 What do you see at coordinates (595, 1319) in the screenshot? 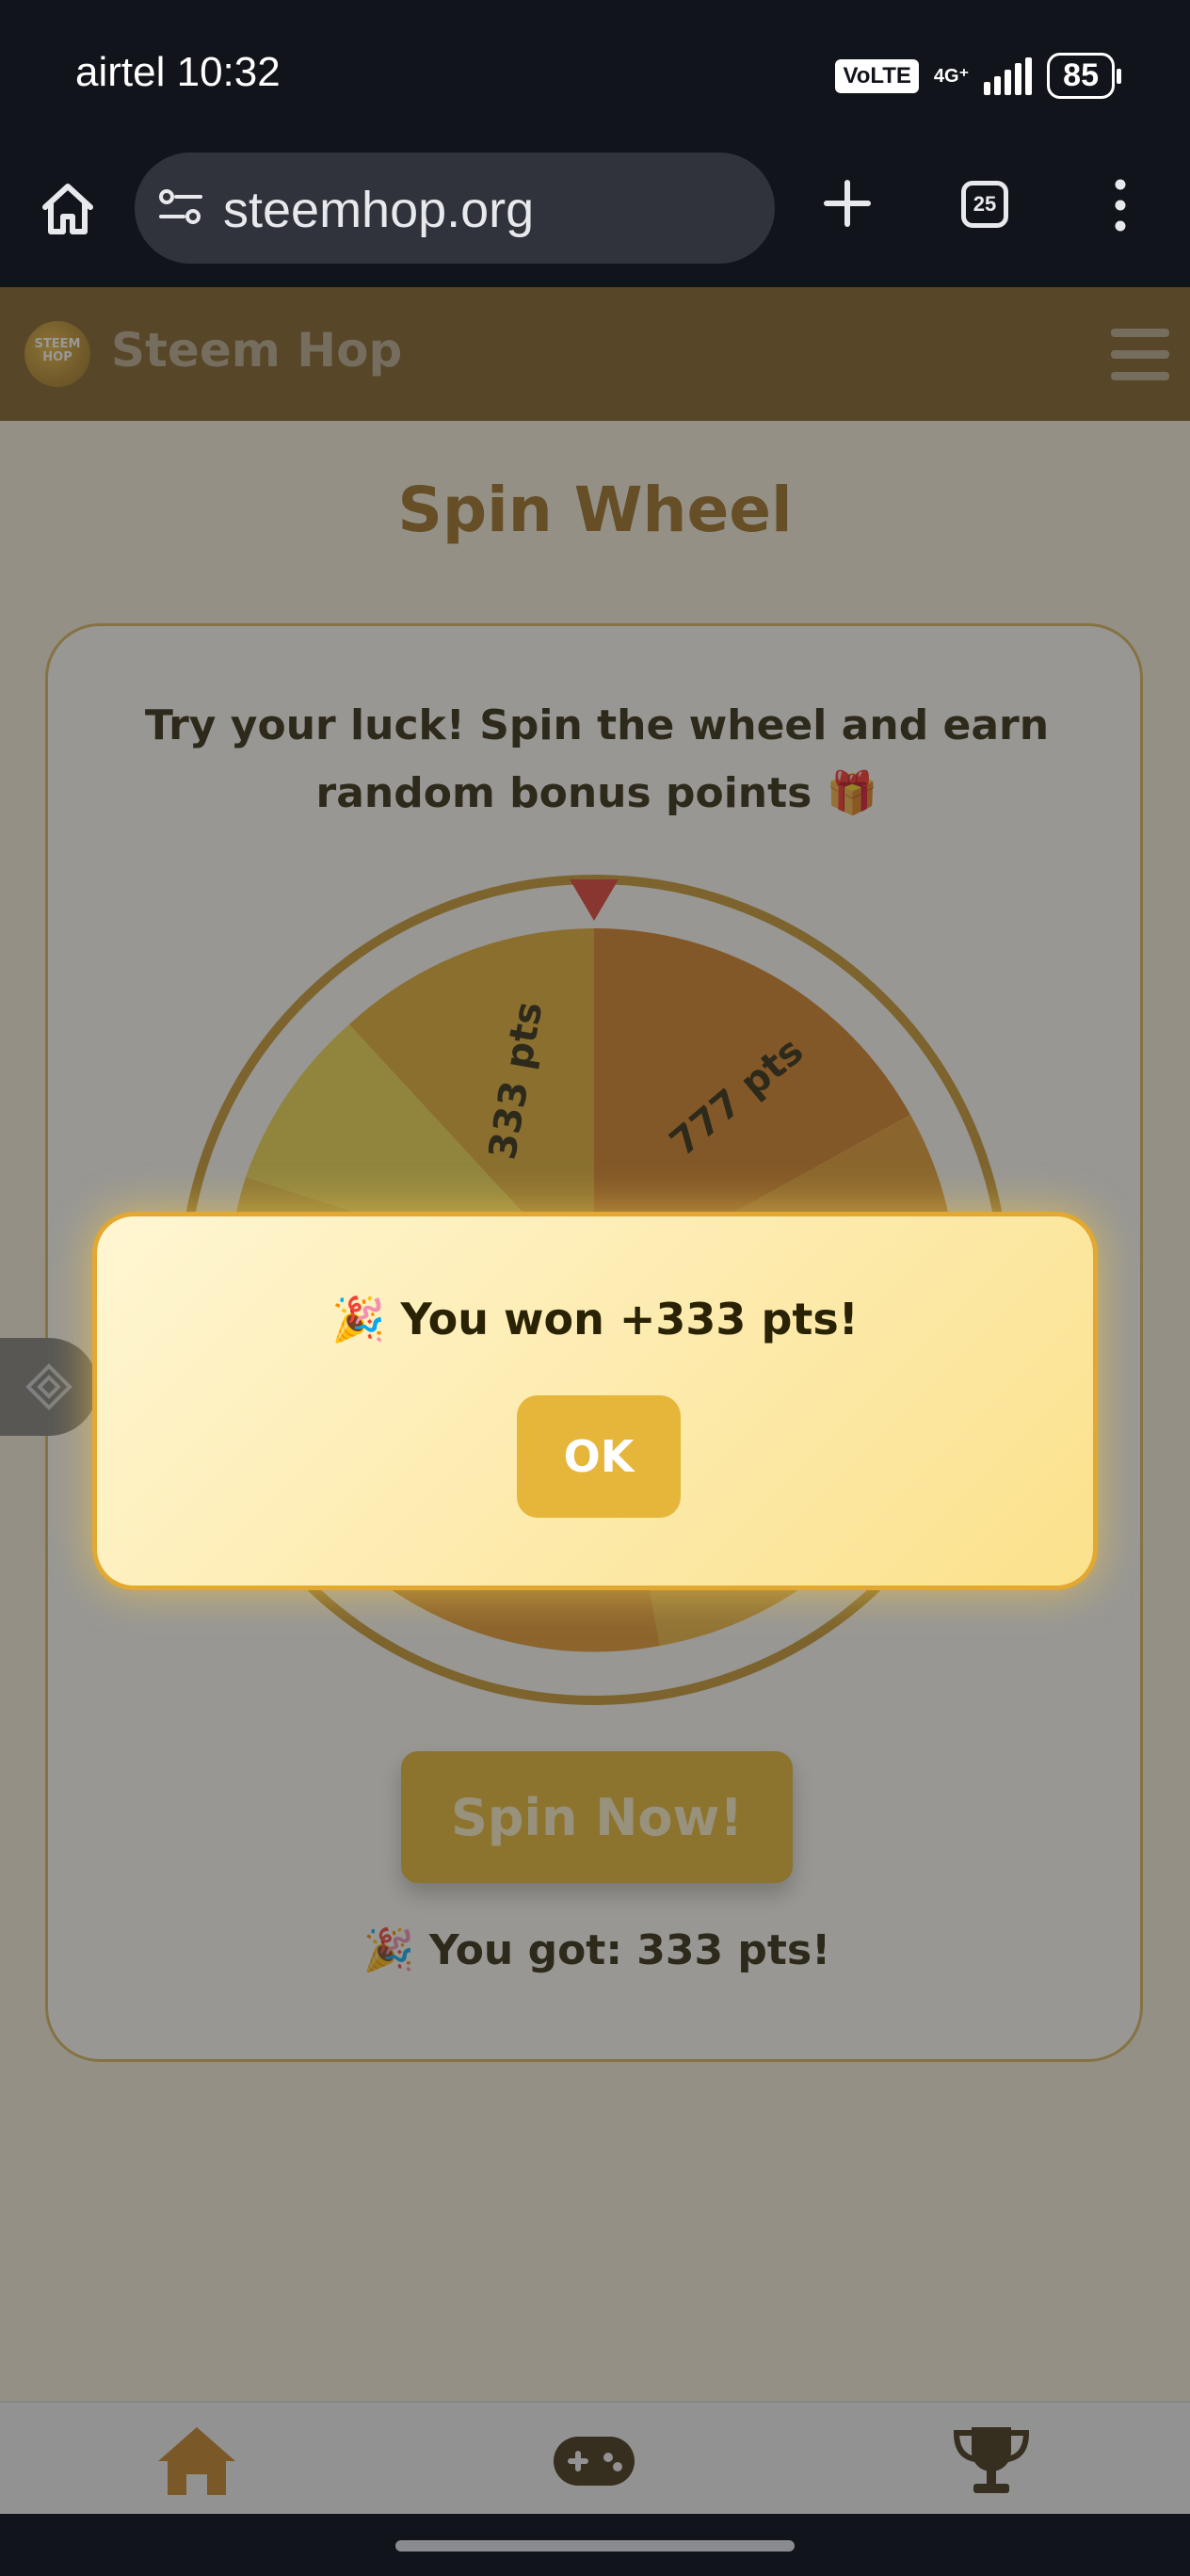
I see `win-message: 🎉 You won +333 pts!` at bounding box center [595, 1319].